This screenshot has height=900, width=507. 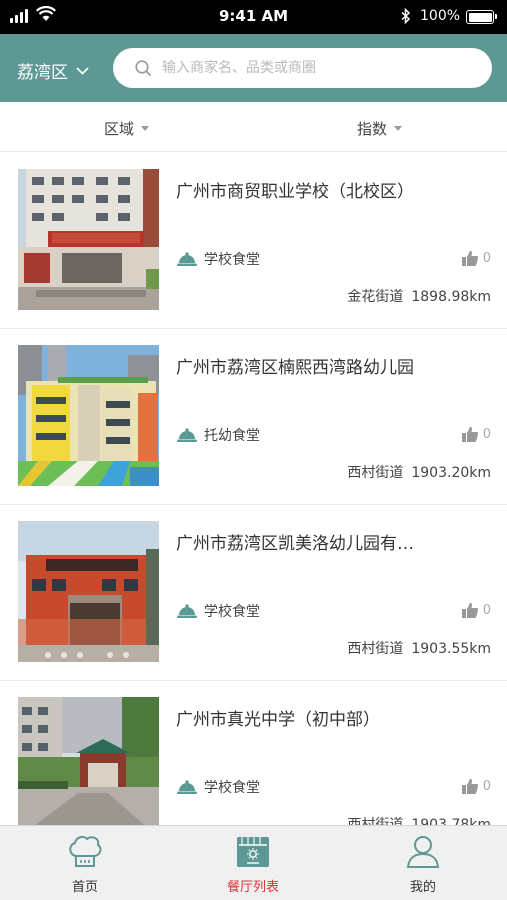 I want to click on user-icon, so click(x=423, y=852).